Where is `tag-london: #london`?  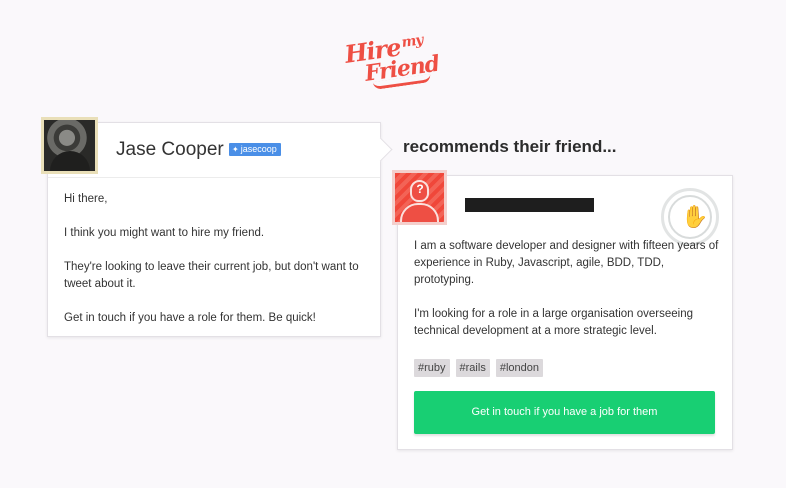
tag-london: #london is located at coordinates (519, 368).